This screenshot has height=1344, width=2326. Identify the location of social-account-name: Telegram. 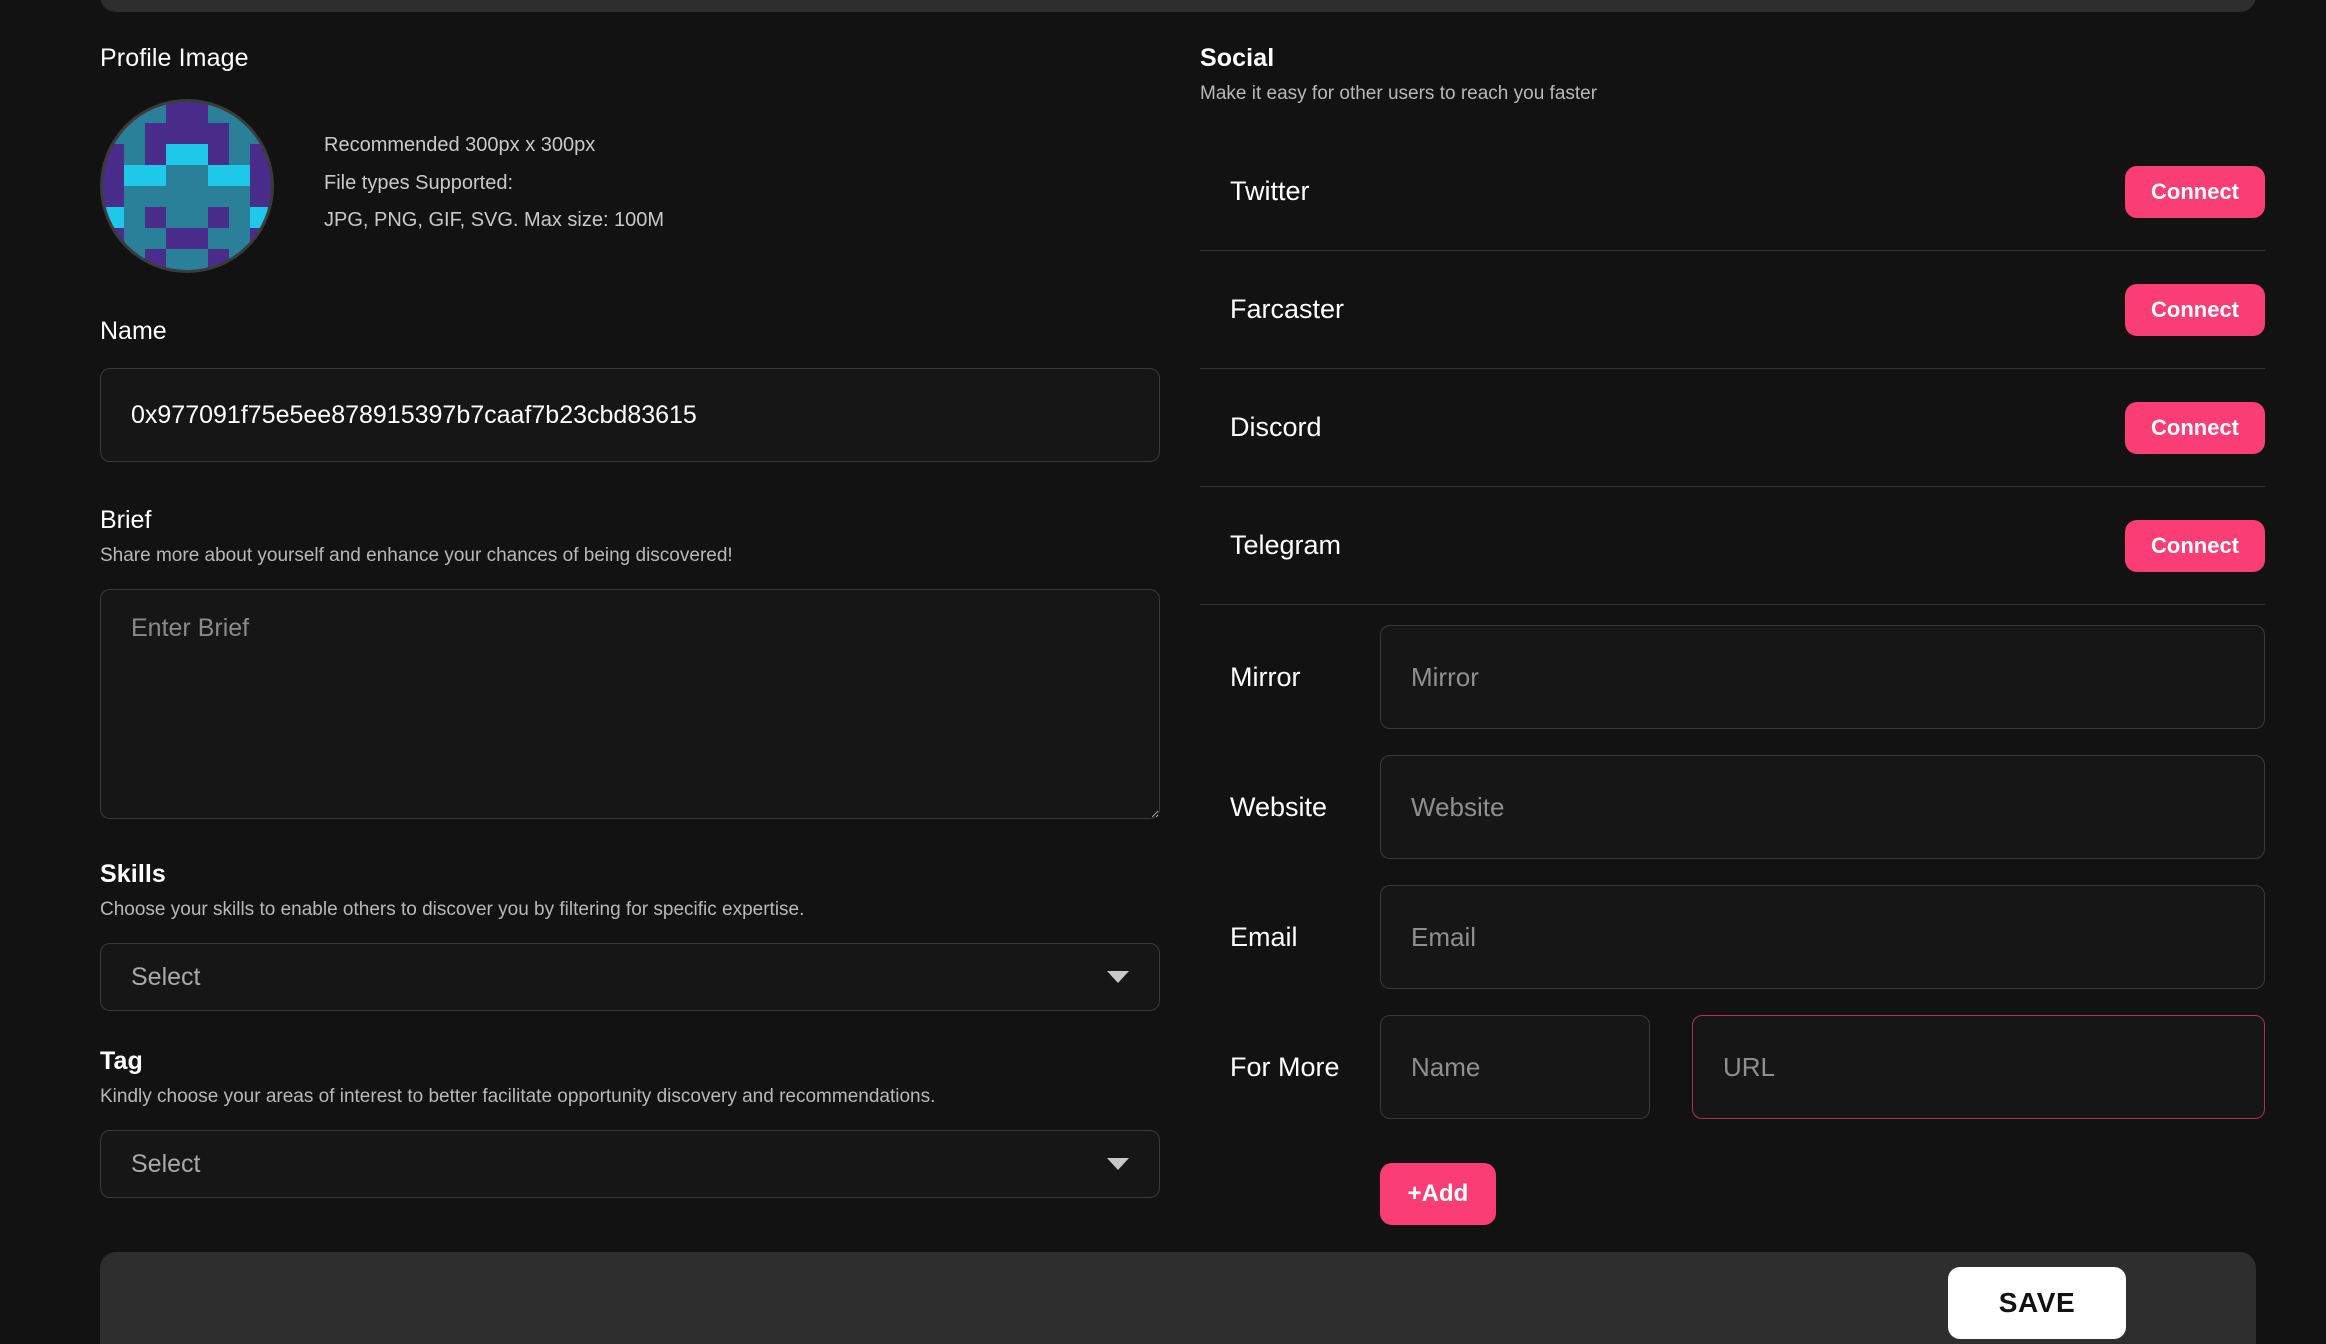
(1286, 545).